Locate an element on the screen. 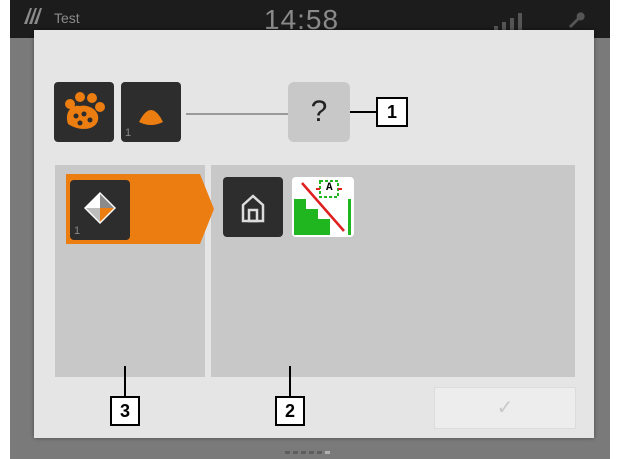 This screenshot has width=618, height=459. unknown-device-tile: ? is located at coordinates (319, 112).